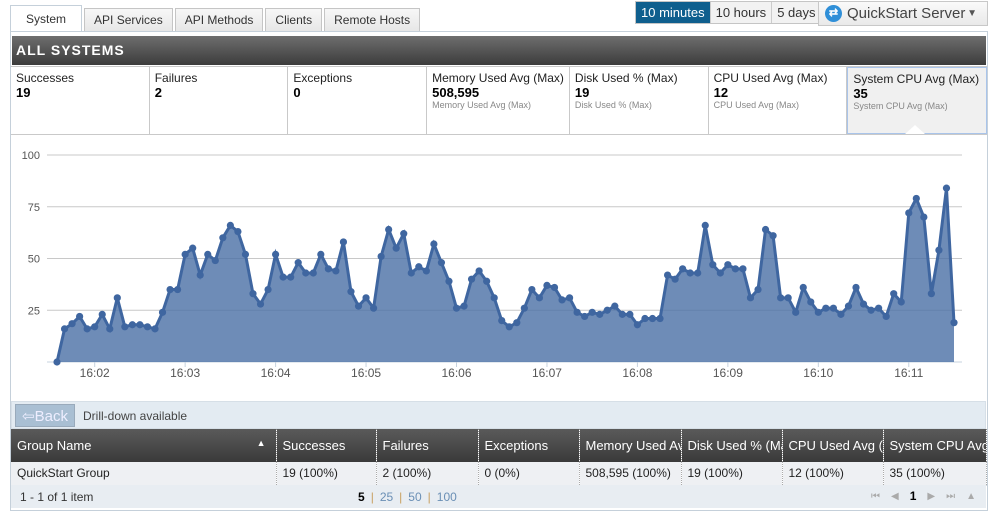 The image size is (992, 513). I want to click on x-tick-label: 16:02, so click(95, 373).